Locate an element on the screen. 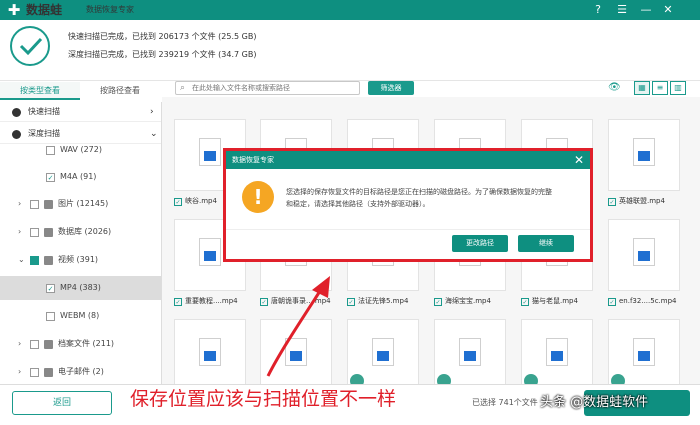 This screenshot has width=700, height=425. tree-item-email: › 电子邮件 (2) is located at coordinates (80, 372).